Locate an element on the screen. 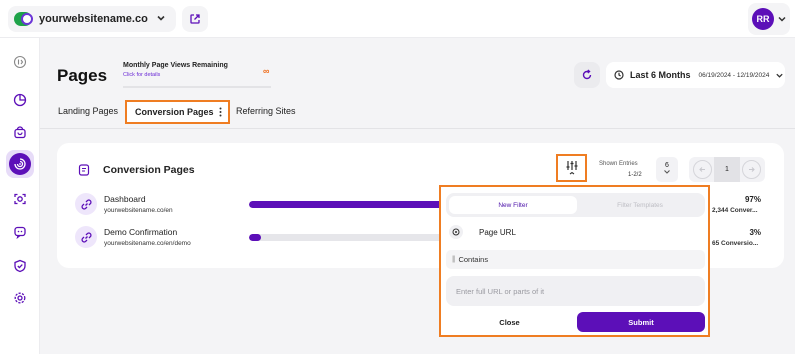 This screenshot has width=795, height=354. next-page-button is located at coordinates (751, 169).